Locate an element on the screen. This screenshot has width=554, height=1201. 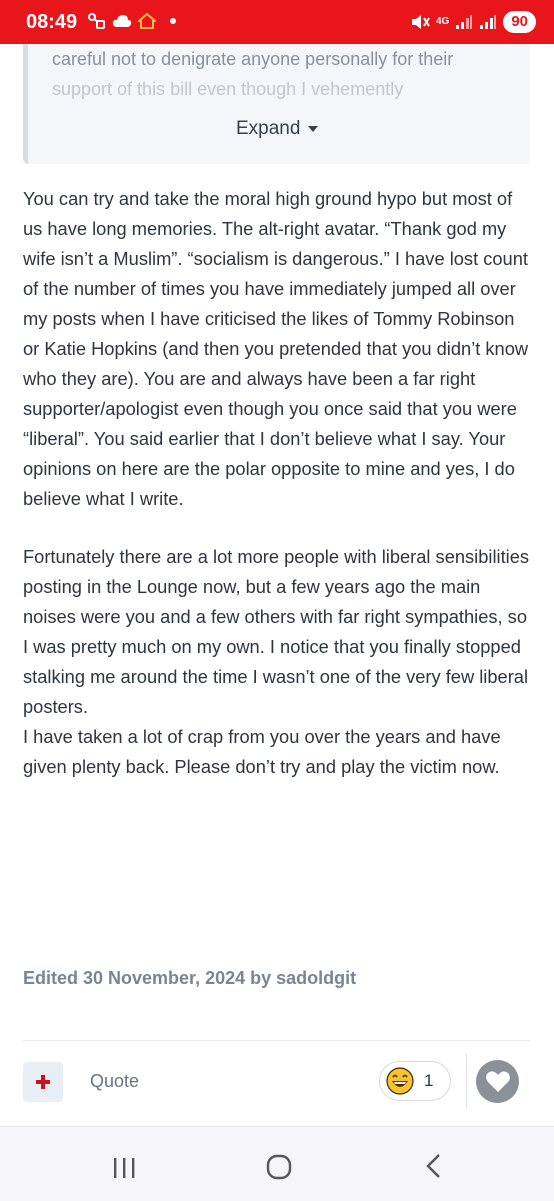
quote-button: Quote is located at coordinates (114, 1081).